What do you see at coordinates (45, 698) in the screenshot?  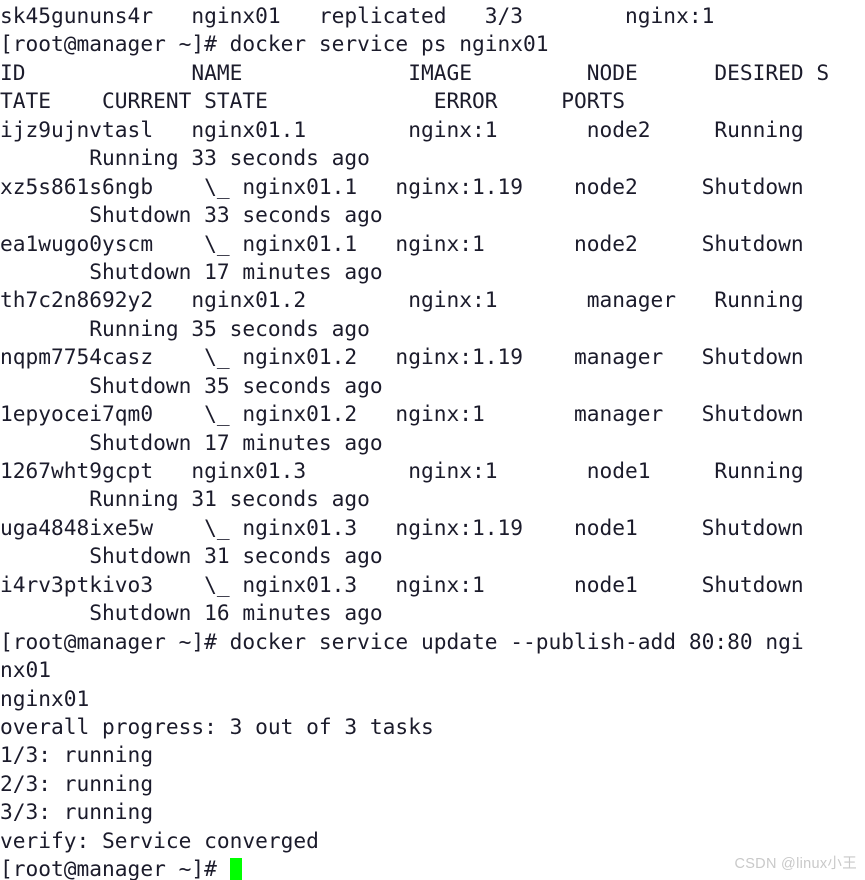 I see `terminal-line: nginx01` at bounding box center [45, 698].